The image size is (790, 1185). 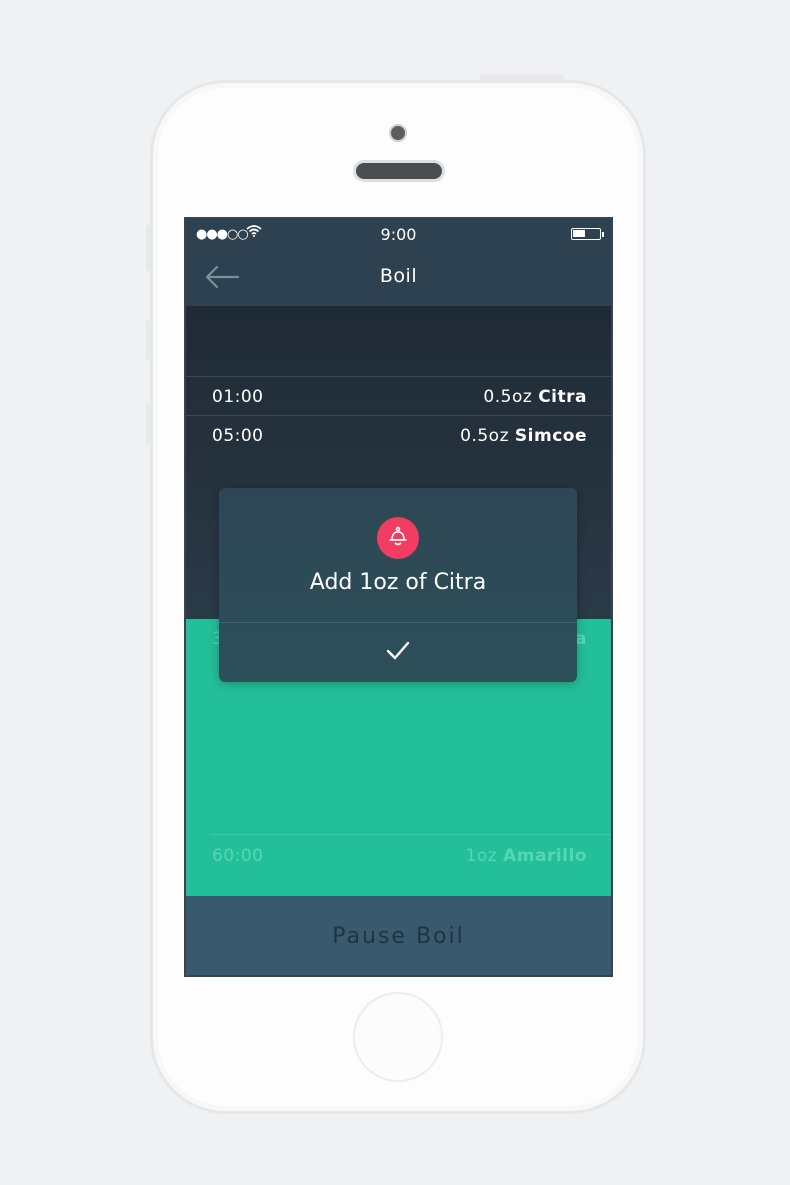 I want to click on alert-message: Add 1oz of Citra, so click(x=398, y=582).